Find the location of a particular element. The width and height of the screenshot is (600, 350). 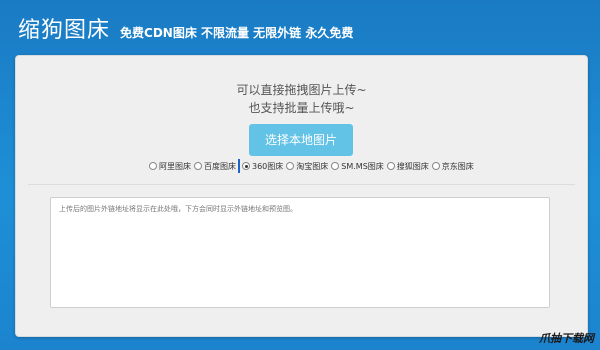

text-cursor-icon is located at coordinates (239, 166).